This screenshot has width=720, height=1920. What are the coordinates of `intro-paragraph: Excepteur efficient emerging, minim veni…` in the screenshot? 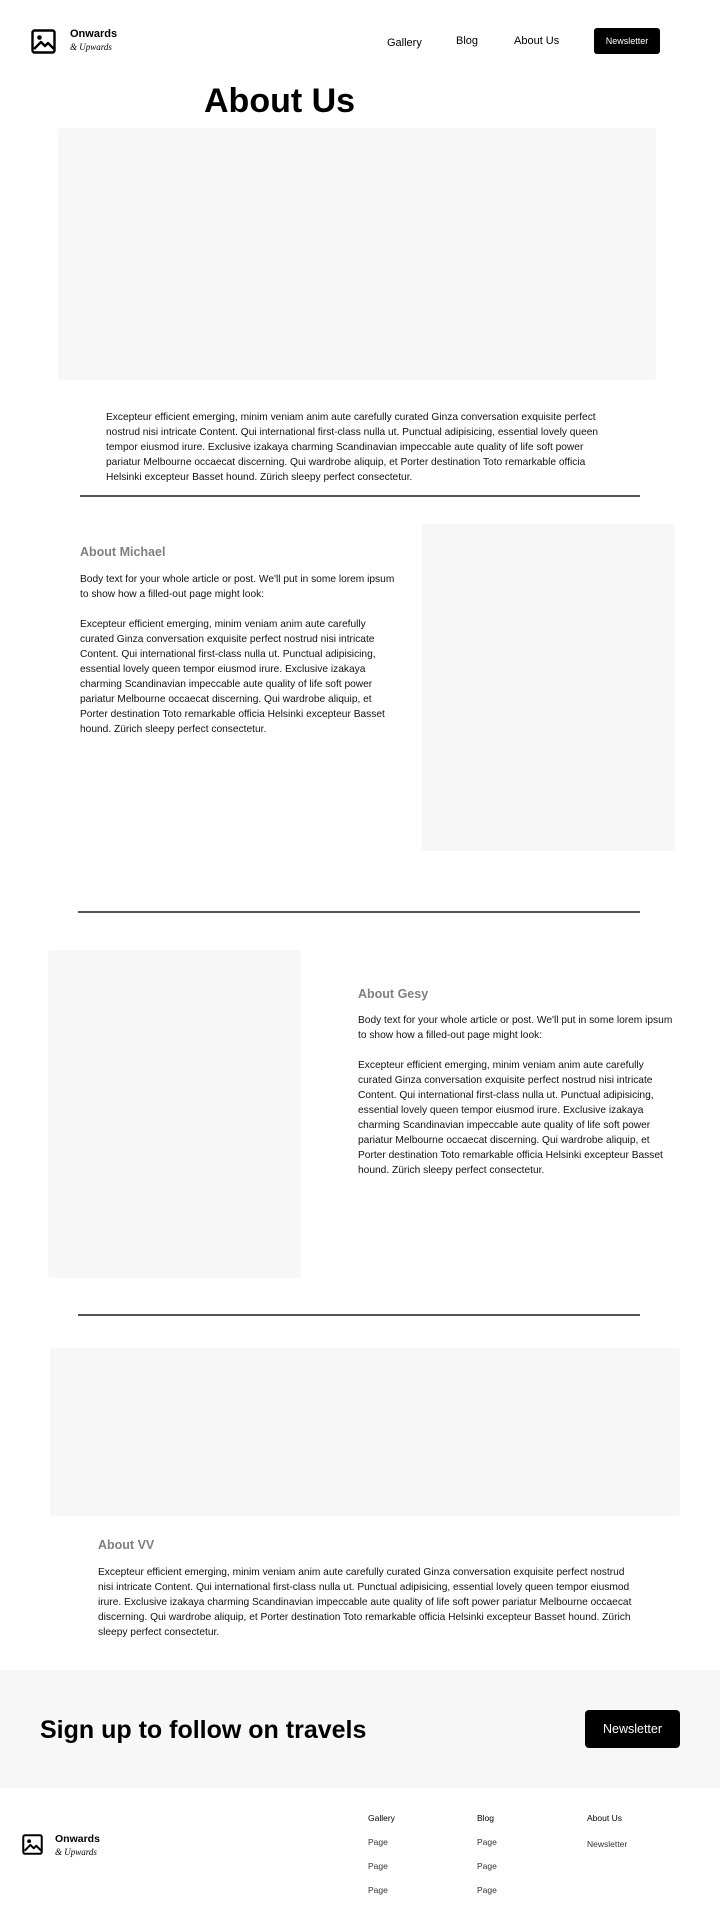 It's located at (352, 447).